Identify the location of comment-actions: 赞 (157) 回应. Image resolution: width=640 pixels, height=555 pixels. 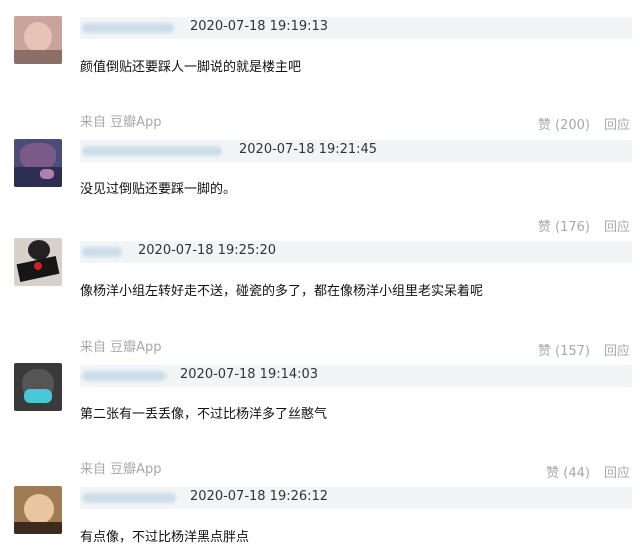
(584, 349).